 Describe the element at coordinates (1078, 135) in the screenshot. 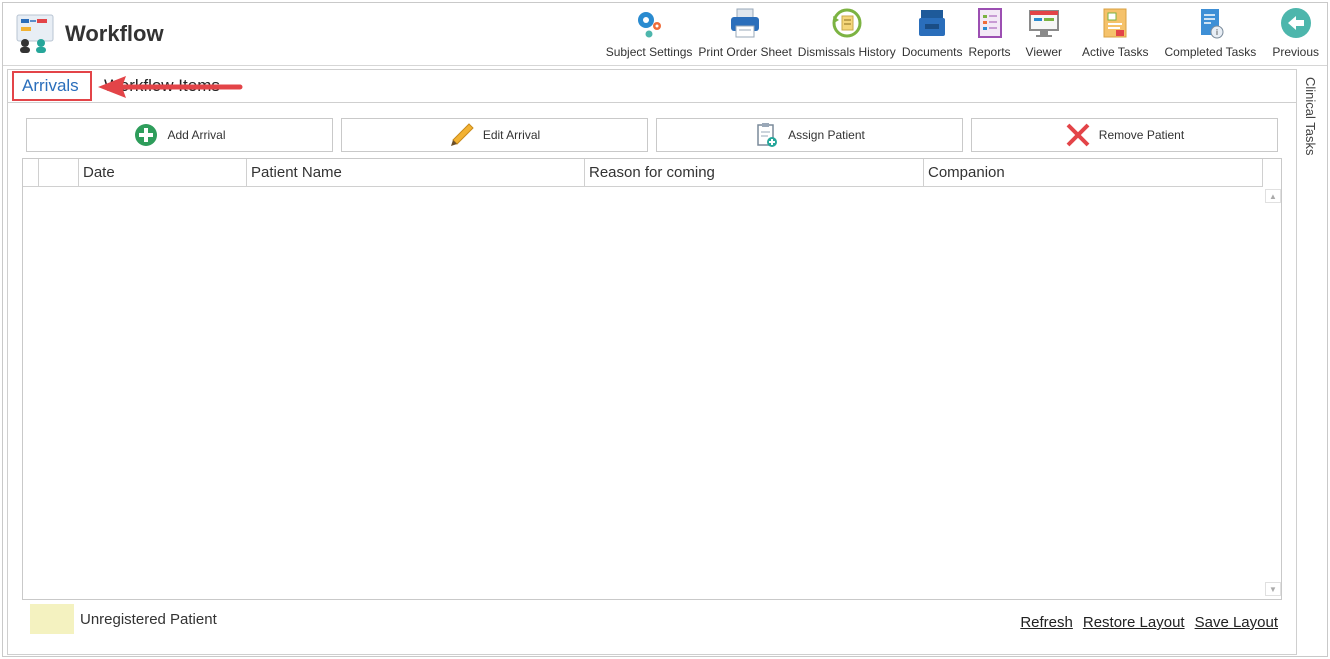

I see `remove-x-icon` at that location.